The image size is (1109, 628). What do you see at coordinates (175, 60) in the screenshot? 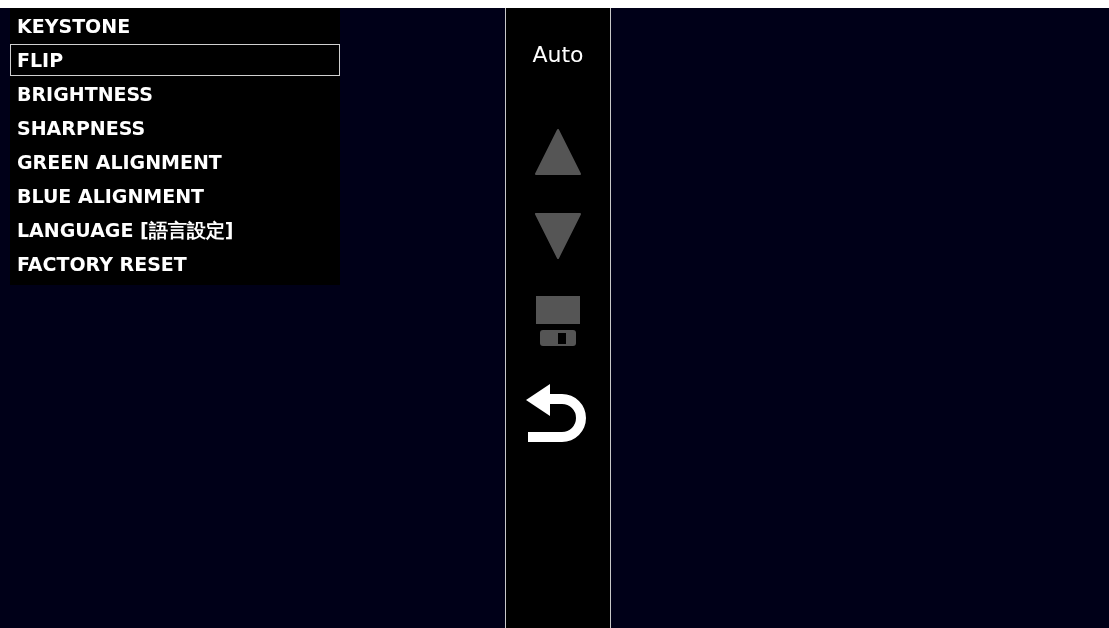
I see `menu-item: FLIP` at bounding box center [175, 60].